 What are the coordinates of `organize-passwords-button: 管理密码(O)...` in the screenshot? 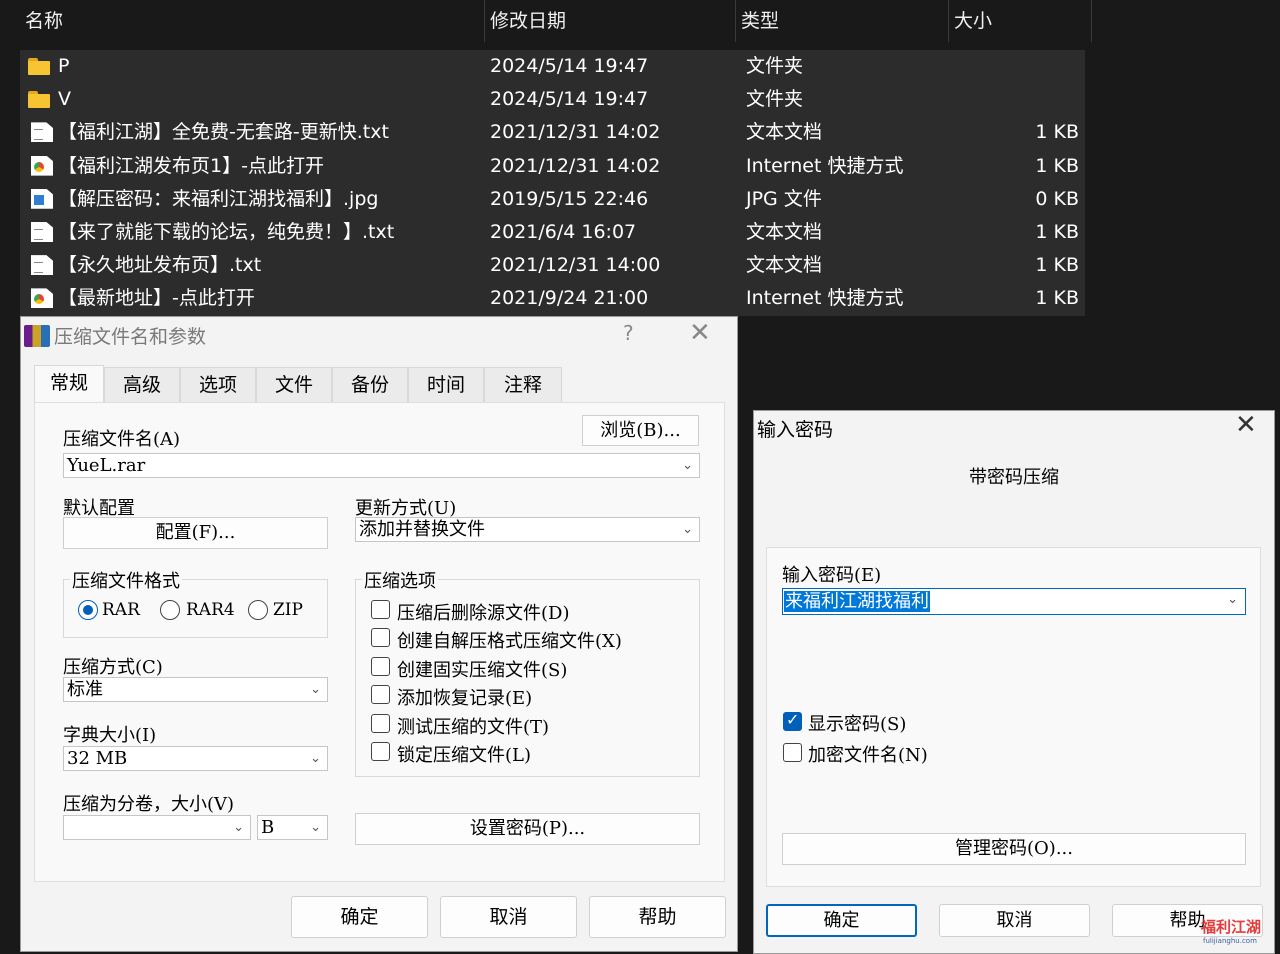 It's located at (1014, 849).